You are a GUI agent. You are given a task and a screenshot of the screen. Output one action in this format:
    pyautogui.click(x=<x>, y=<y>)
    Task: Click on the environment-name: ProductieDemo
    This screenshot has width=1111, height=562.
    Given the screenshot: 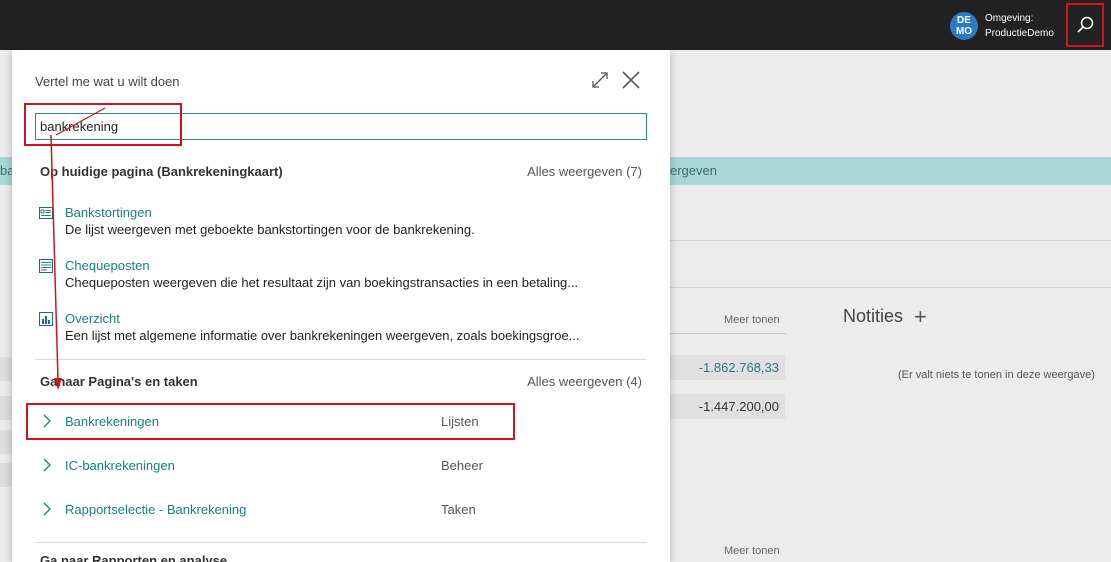 What is the action you would take?
    pyautogui.click(x=1019, y=33)
    